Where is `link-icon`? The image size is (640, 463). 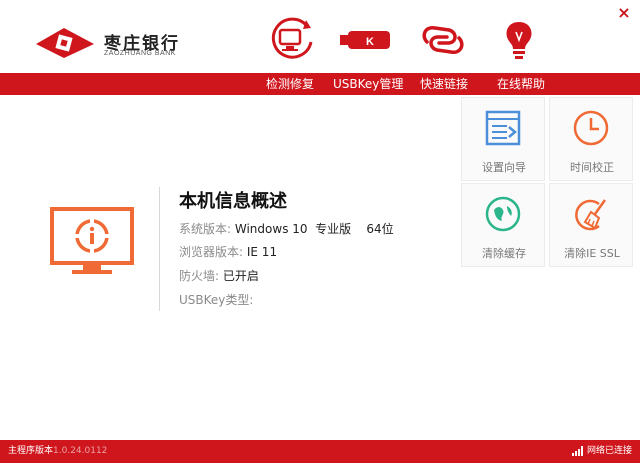
link-icon is located at coordinates (443, 40).